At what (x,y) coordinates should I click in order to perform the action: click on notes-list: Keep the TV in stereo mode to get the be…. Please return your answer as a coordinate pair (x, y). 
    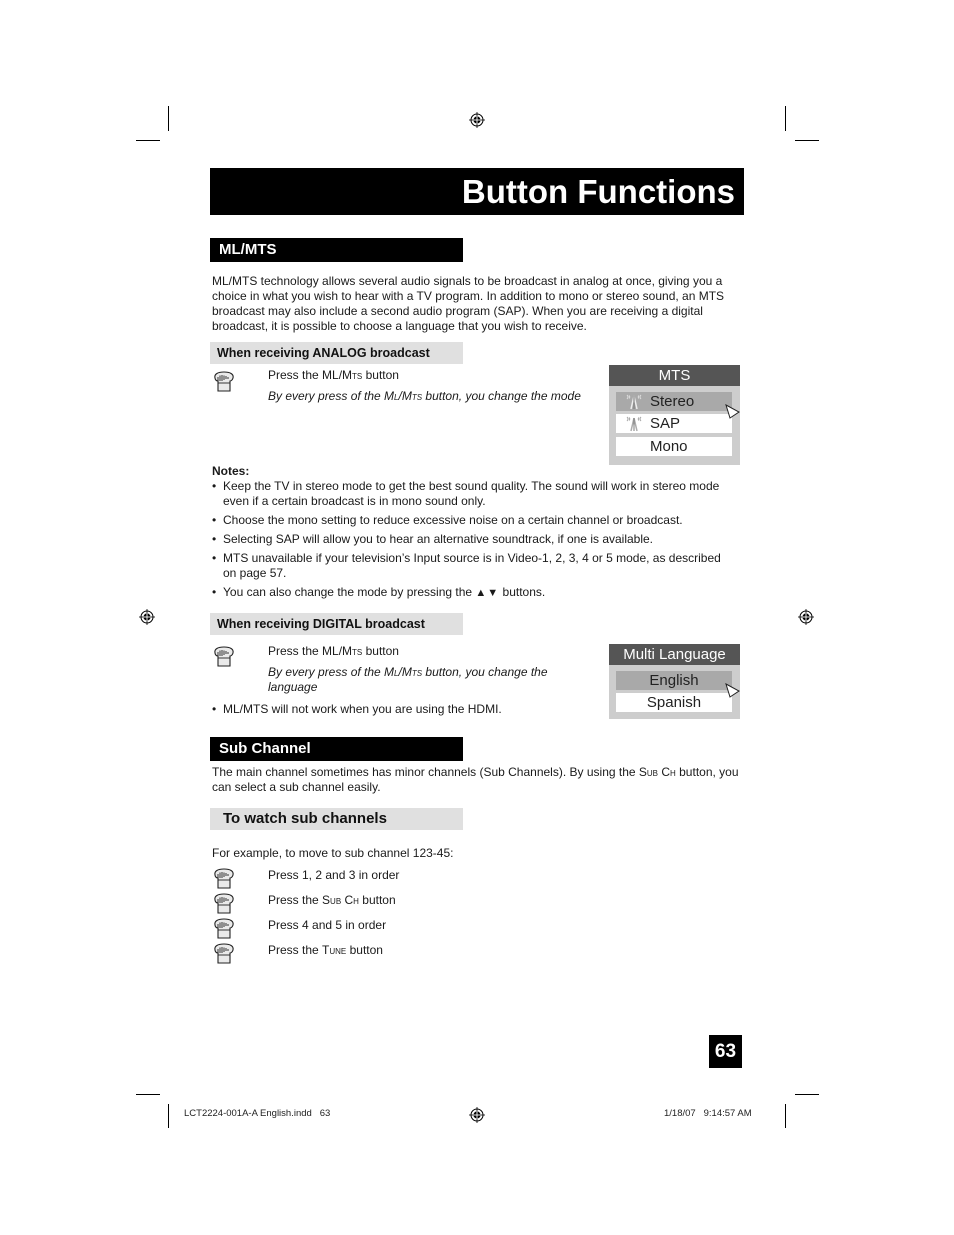
    Looking at the image, I should click on (471, 542).